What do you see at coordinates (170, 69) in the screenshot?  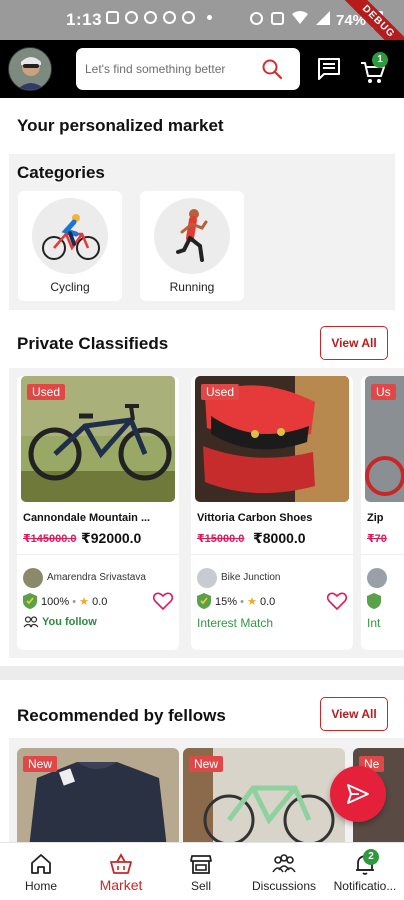 I see `search-input` at bounding box center [170, 69].